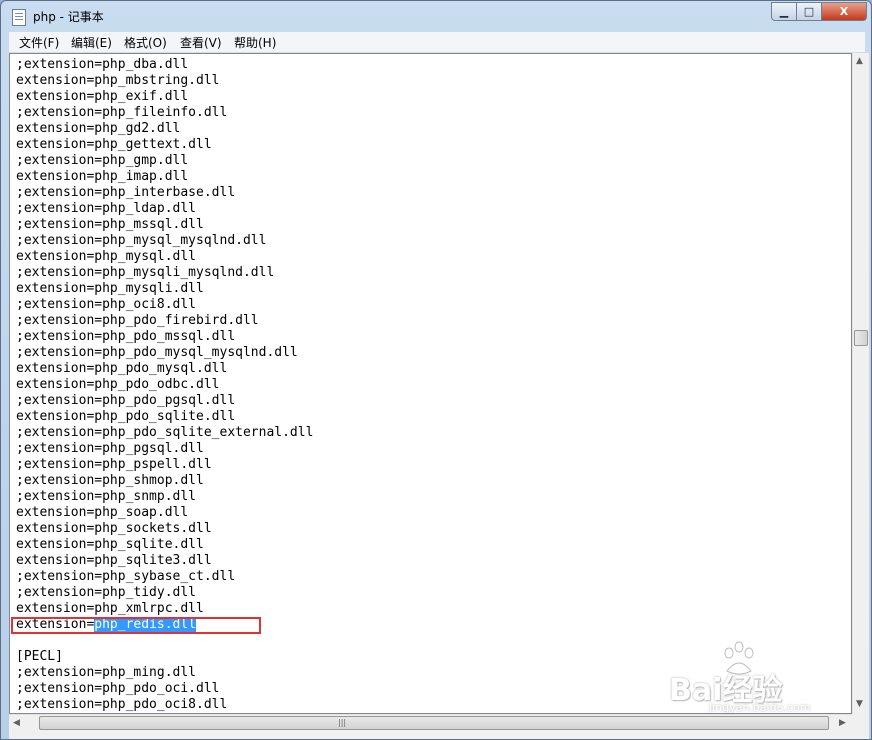  Describe the element at coordinates (784, 11) in the screenshot. I see `minimize-button: ▁` at that location.